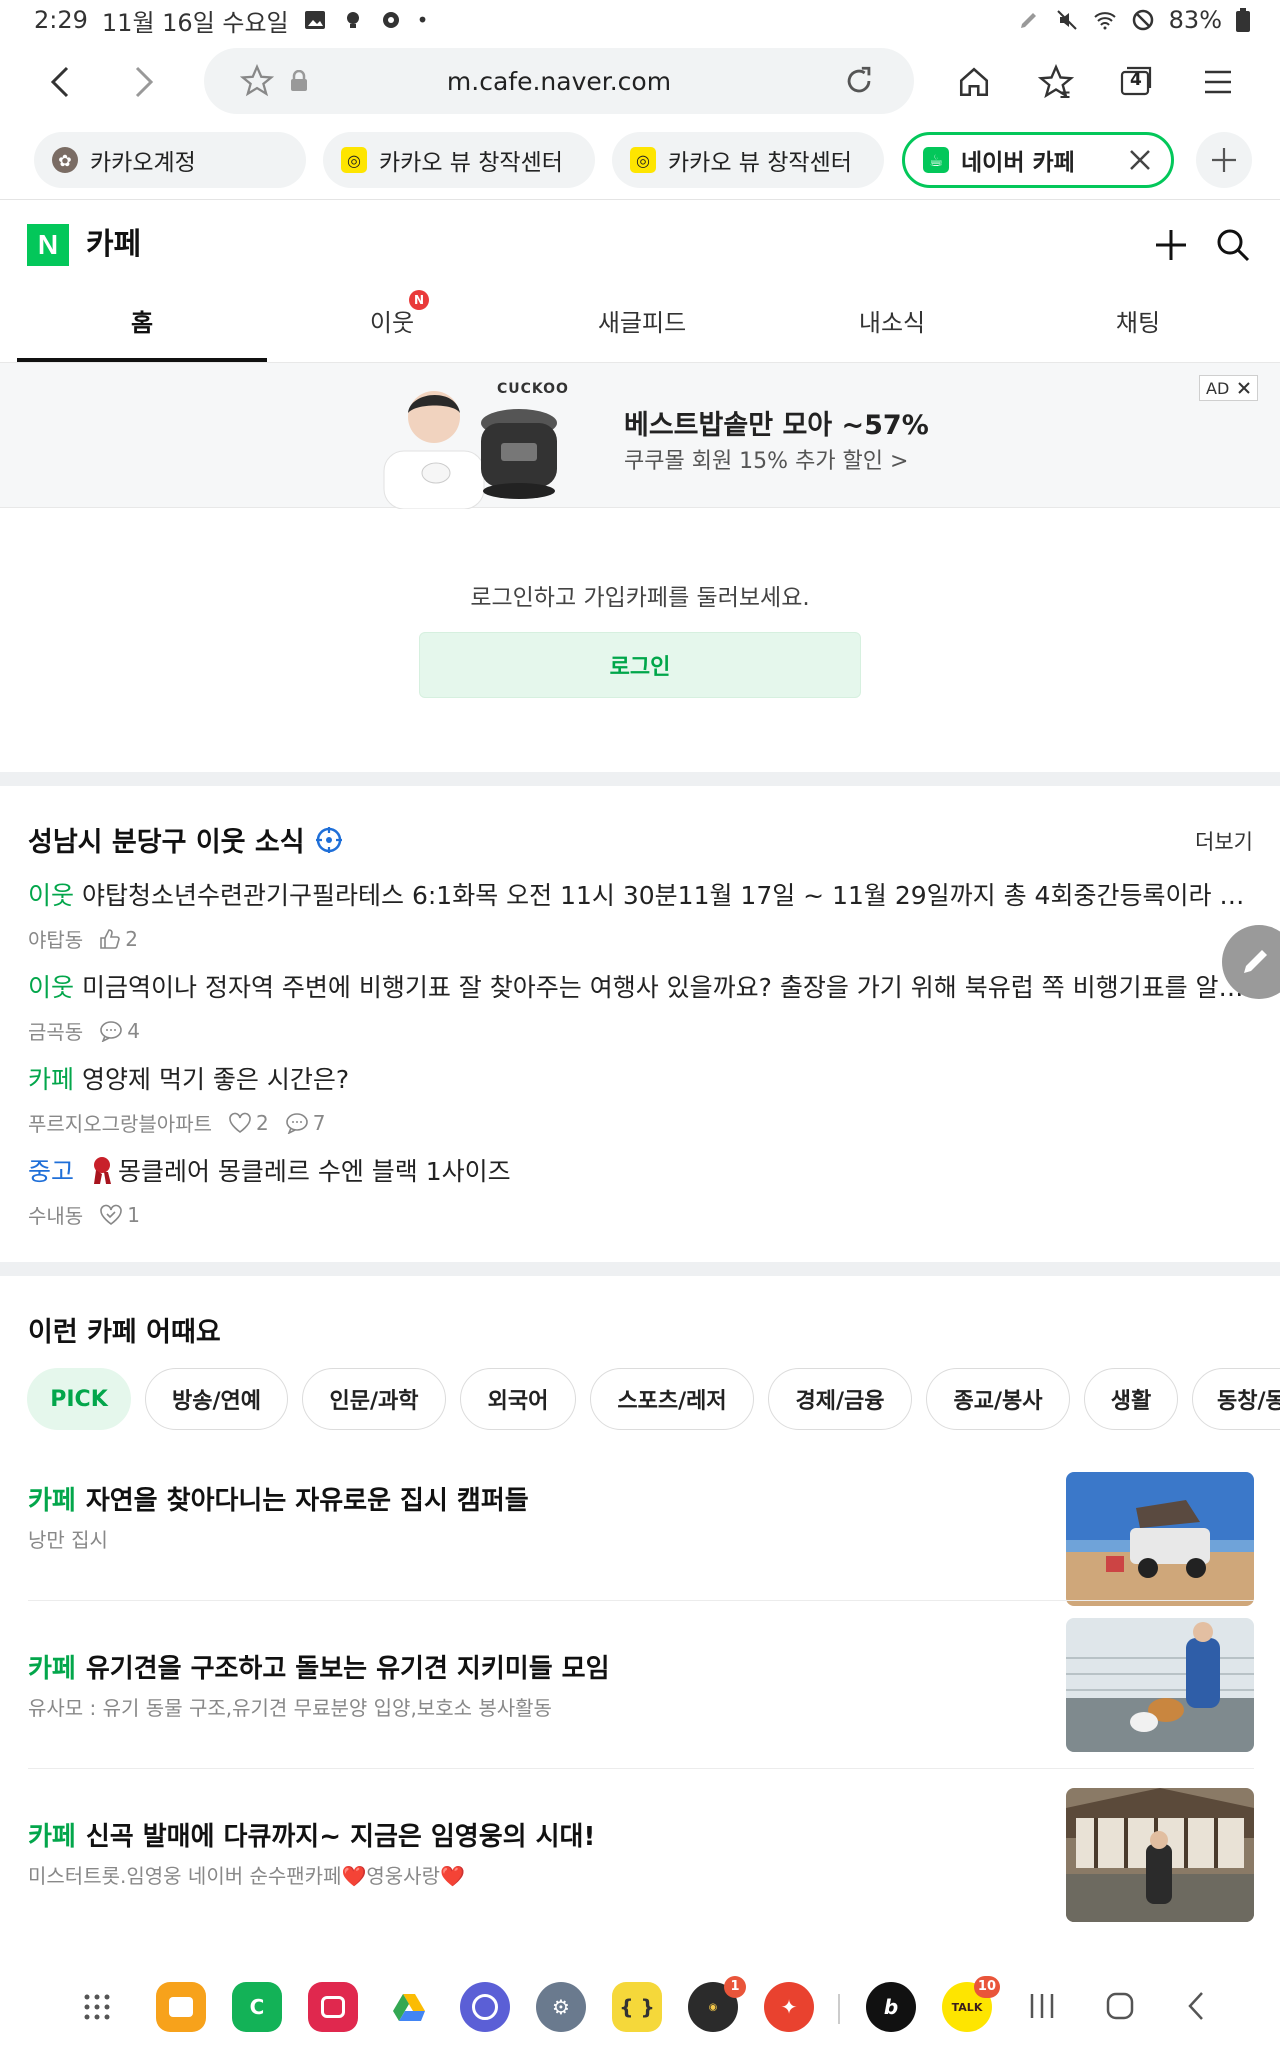 The image size is (1280, 2048). I want to click on reload-icon, so click(859, 81).